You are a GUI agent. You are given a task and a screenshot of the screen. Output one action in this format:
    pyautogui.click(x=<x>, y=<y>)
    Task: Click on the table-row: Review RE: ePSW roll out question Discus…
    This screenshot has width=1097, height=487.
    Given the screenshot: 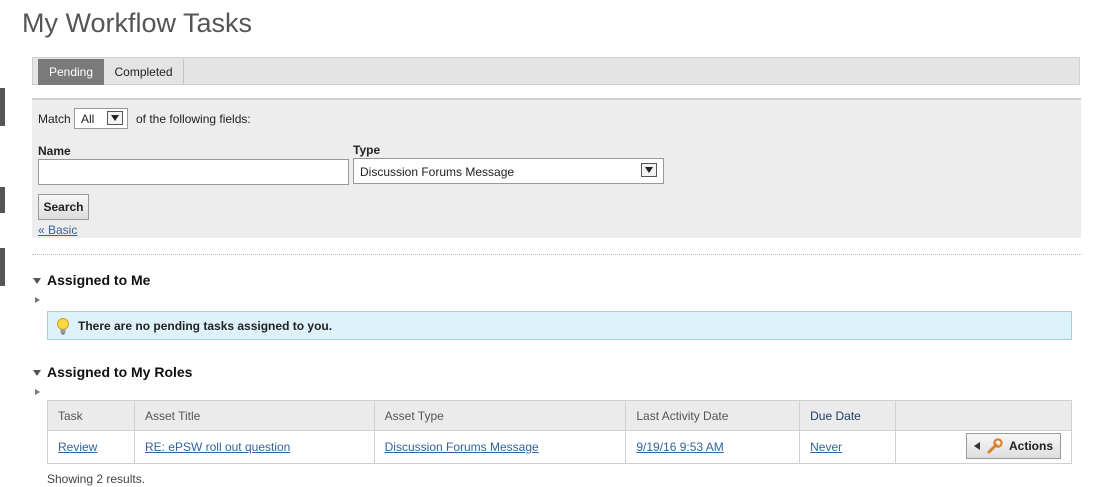 What is the action you would take?
    pyautogui.click(x=559, y=447)
    